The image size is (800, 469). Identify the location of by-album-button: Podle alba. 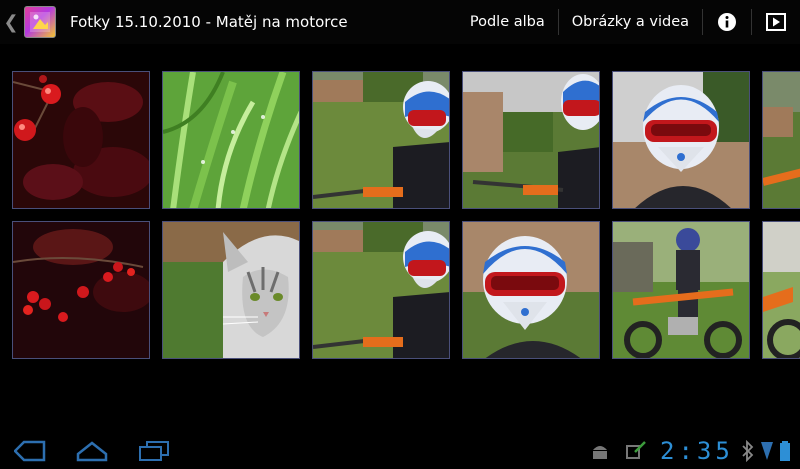
(507, 22).